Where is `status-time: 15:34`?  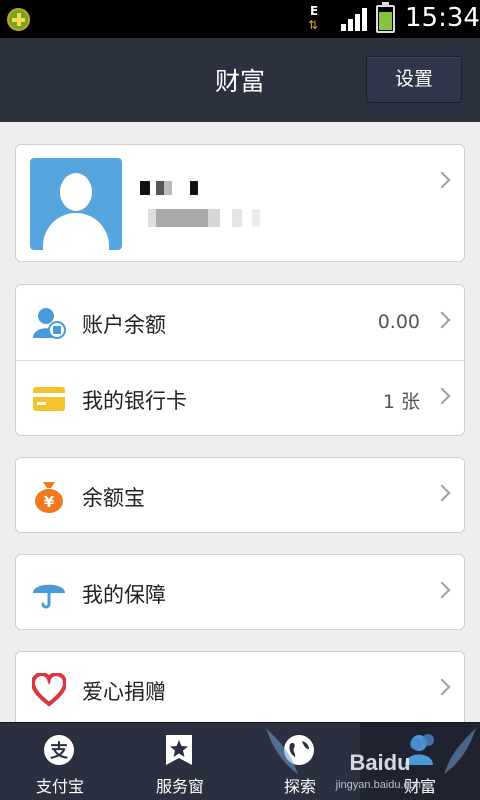 status-time: 15:34 is located at coordinates (442, 18).